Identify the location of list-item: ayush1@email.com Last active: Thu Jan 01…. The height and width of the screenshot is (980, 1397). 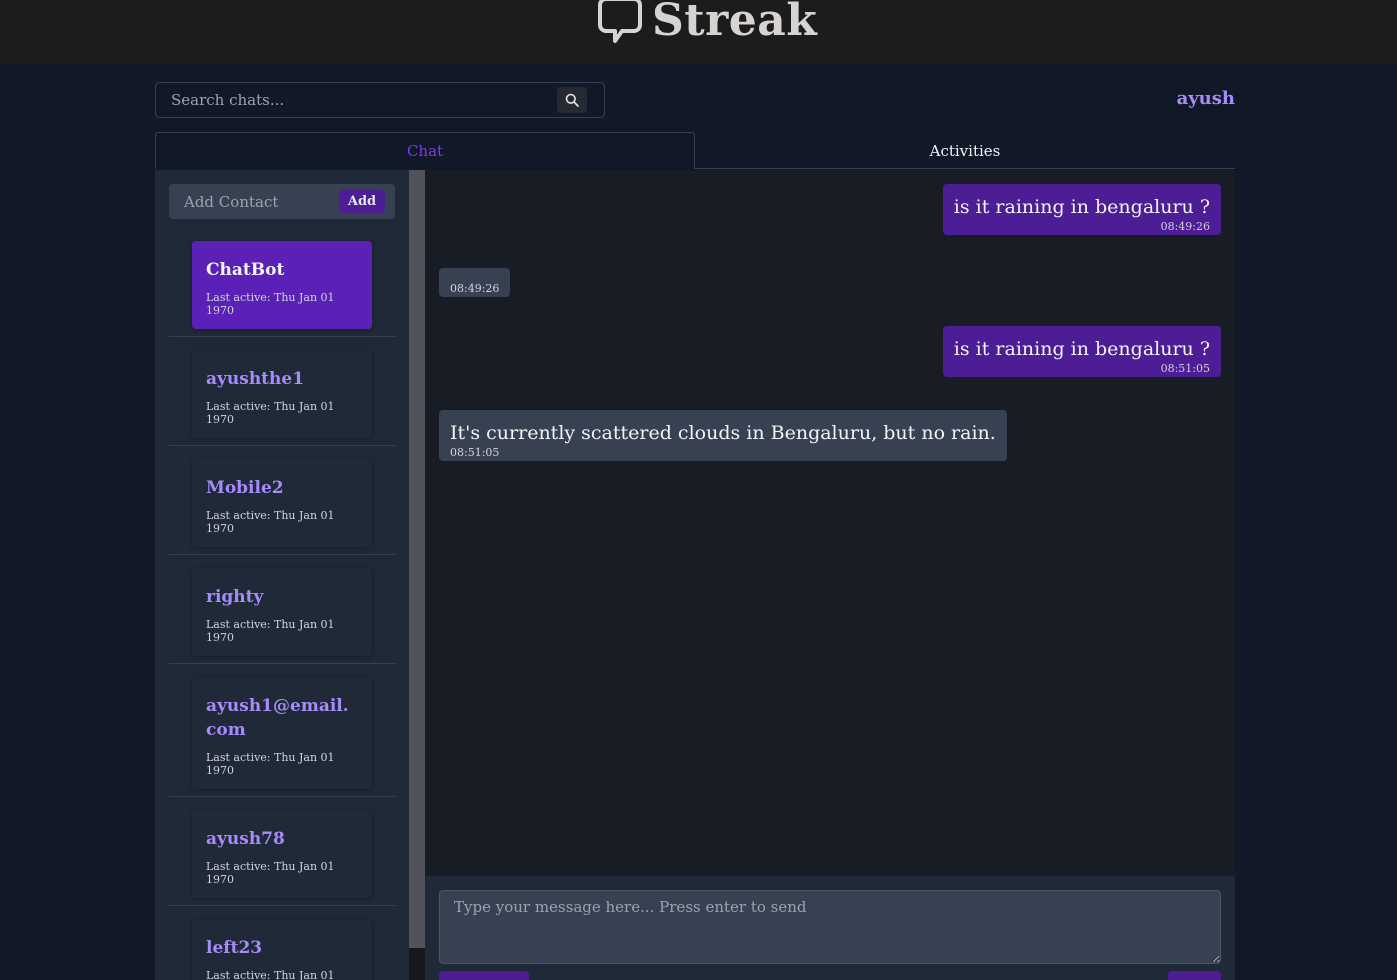
(282, 737).